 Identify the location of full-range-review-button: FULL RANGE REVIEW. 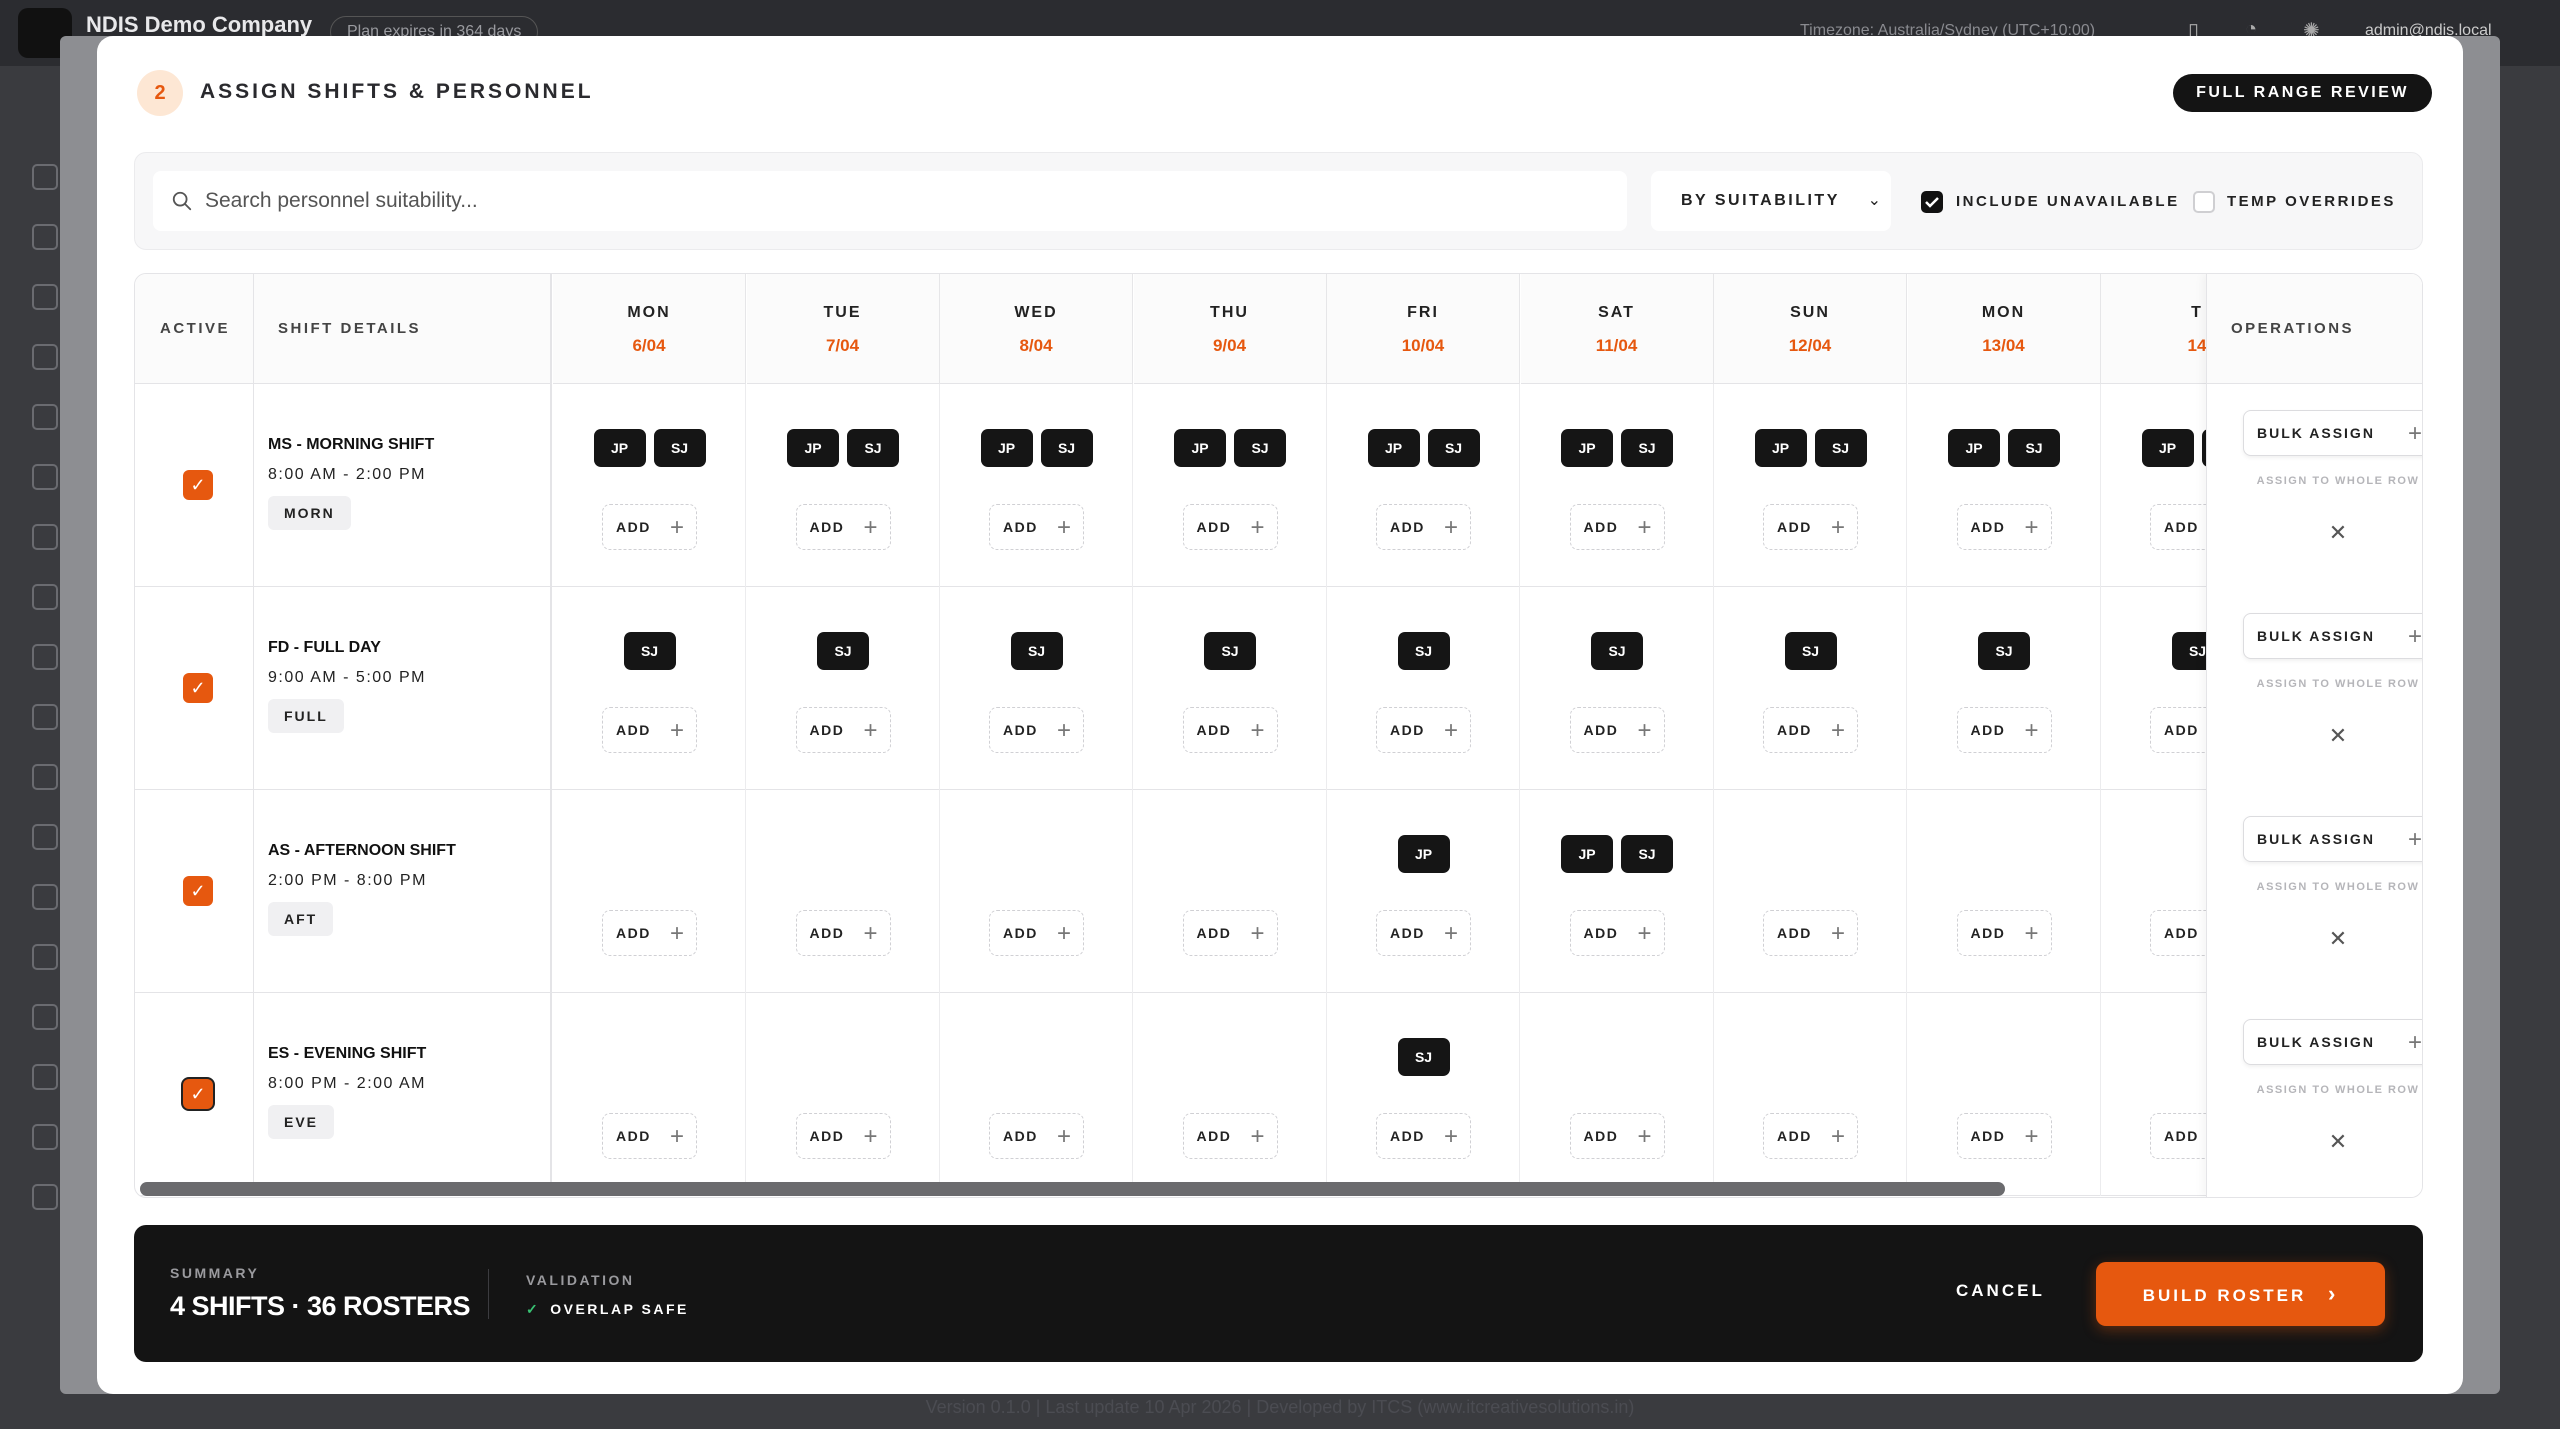
(2302, 93).